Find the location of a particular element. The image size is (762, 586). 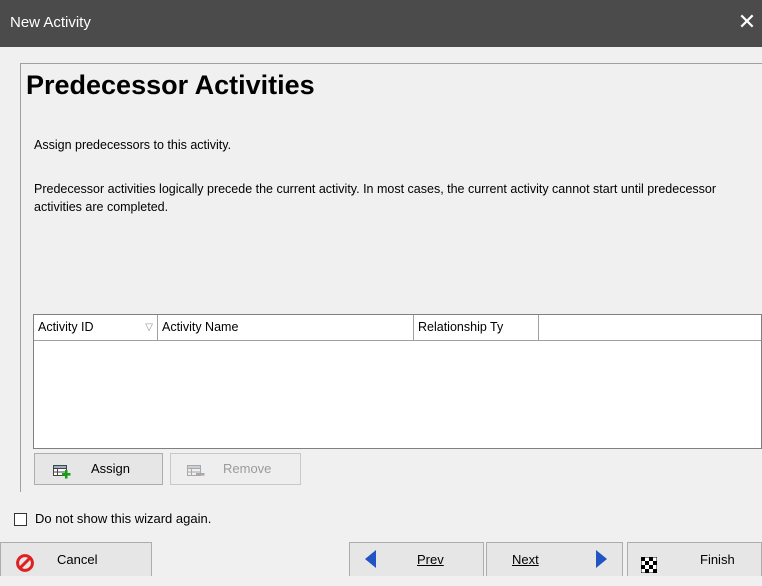

prev-label: Prev is located at coordinates (430, 559).